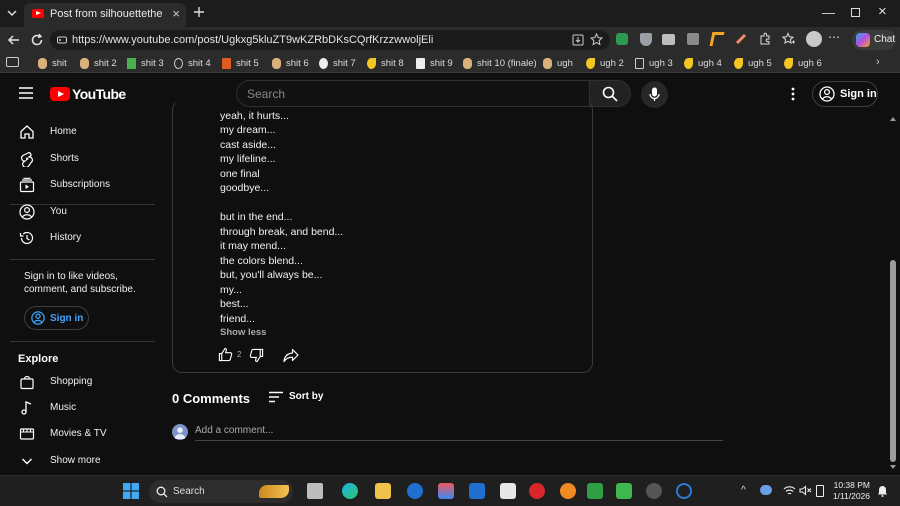 Image resolution: width=900 pixels, height=506 pixels. What do you see at coordinates (882, 11) in the screenshot?
I see `close-window-icon: ×` at bounding box center [882, 11].